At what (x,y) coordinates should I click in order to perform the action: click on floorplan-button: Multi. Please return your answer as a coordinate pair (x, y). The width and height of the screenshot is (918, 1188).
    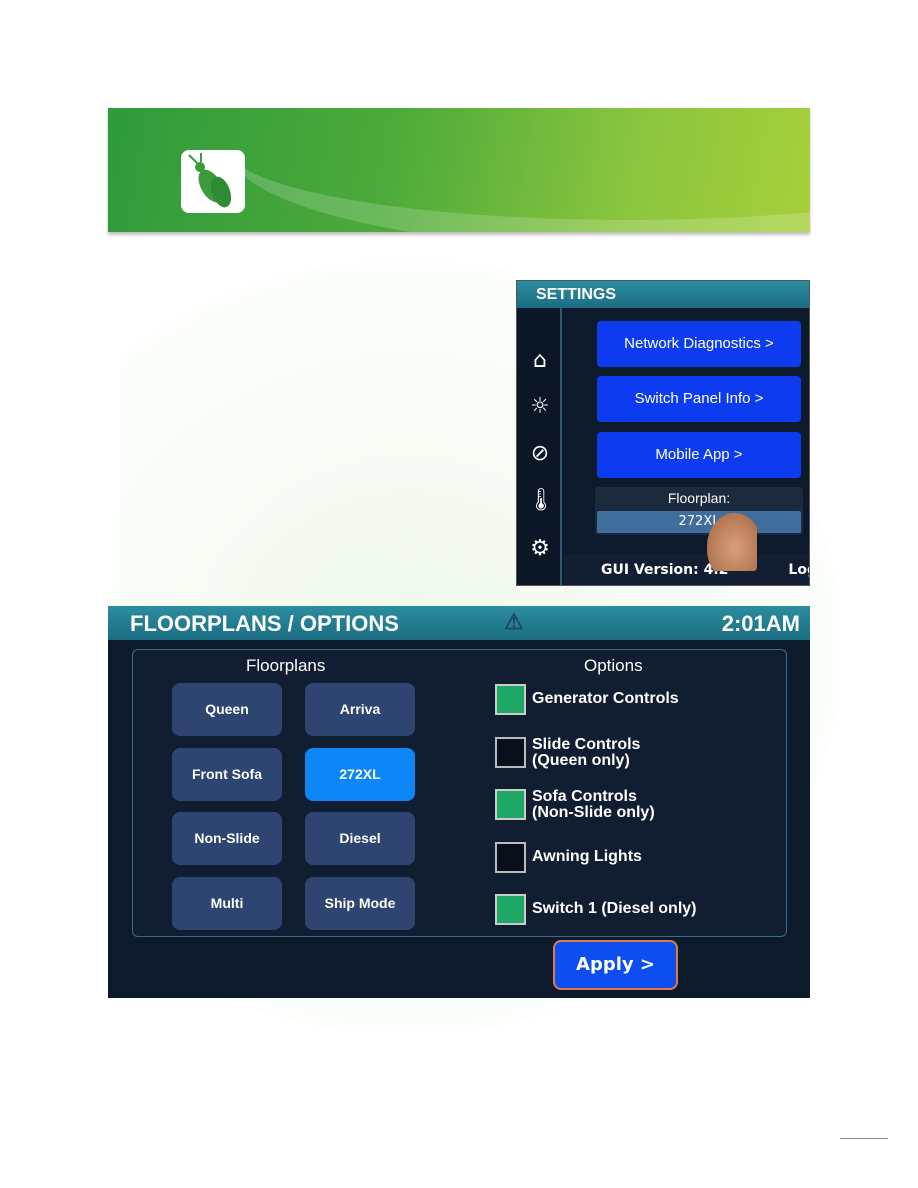
    Looking at the image, I should click on (227, 903).